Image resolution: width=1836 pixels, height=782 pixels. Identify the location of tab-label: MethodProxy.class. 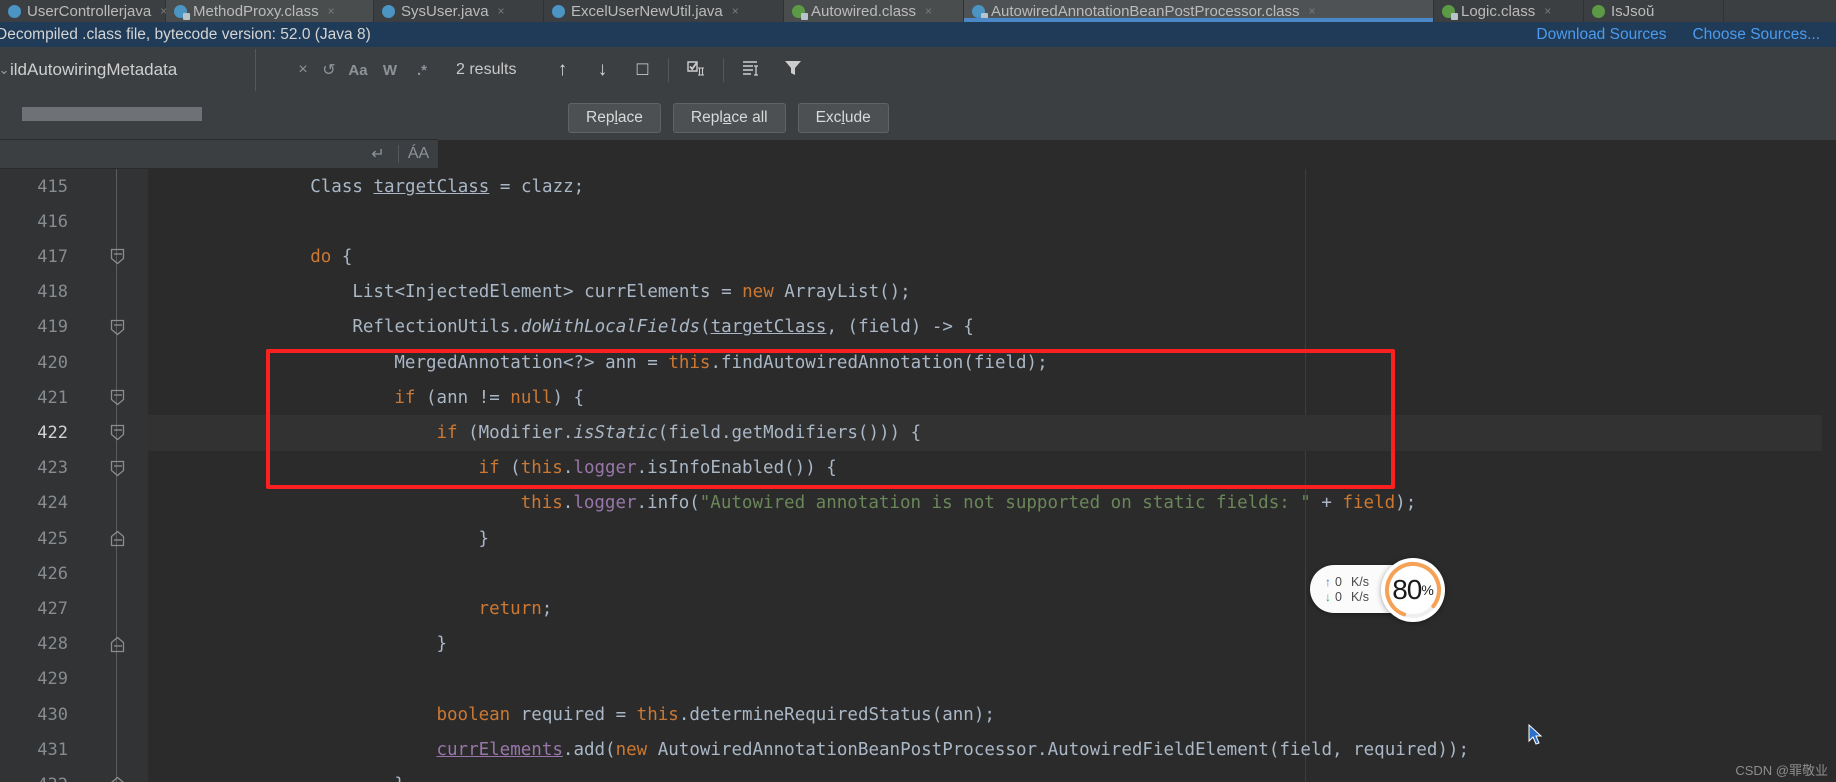
(256, 11).